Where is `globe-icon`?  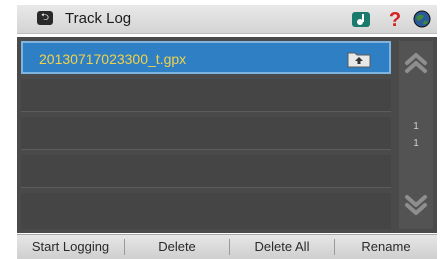 globe-icon is located at coordinates (422, 19).